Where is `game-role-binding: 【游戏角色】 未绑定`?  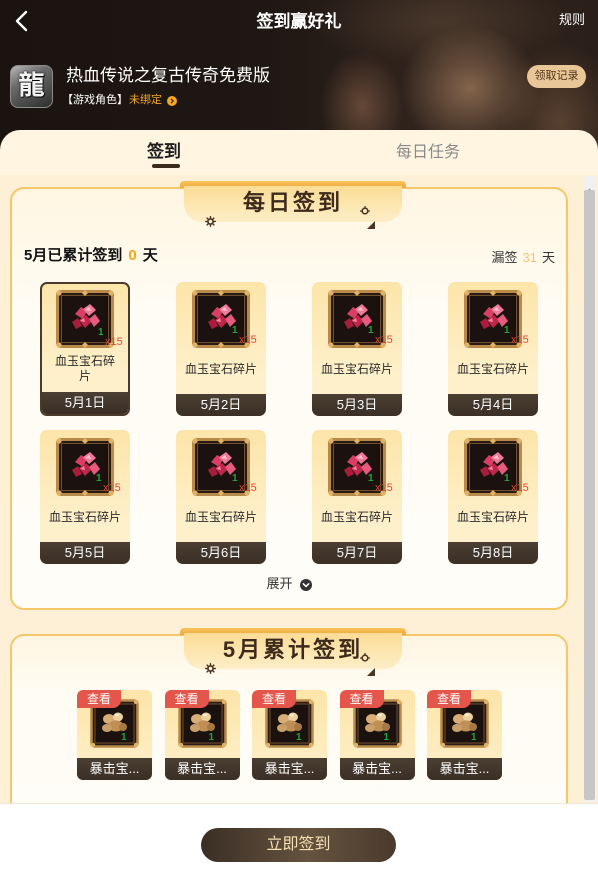
game-role-binding: 【游戏角色】 未绑定 is located at coordinates (119, 100).